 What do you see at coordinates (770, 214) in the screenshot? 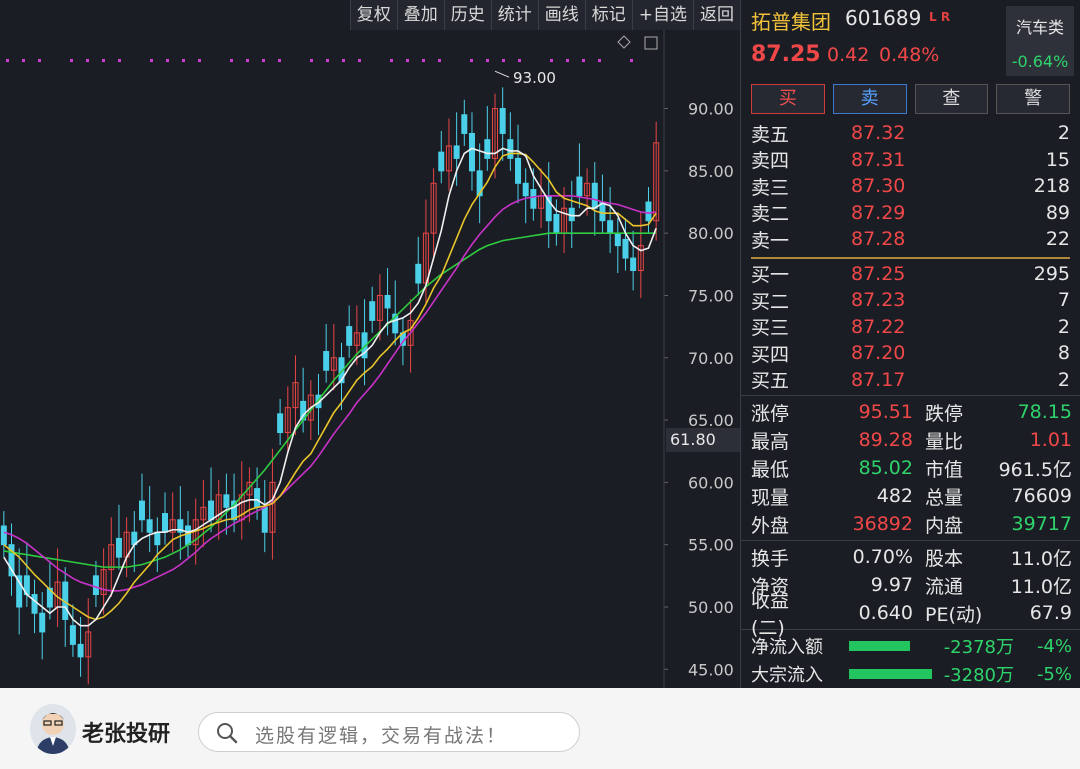
I see `asks-label: 卖二` at bounding box center [770, 214].